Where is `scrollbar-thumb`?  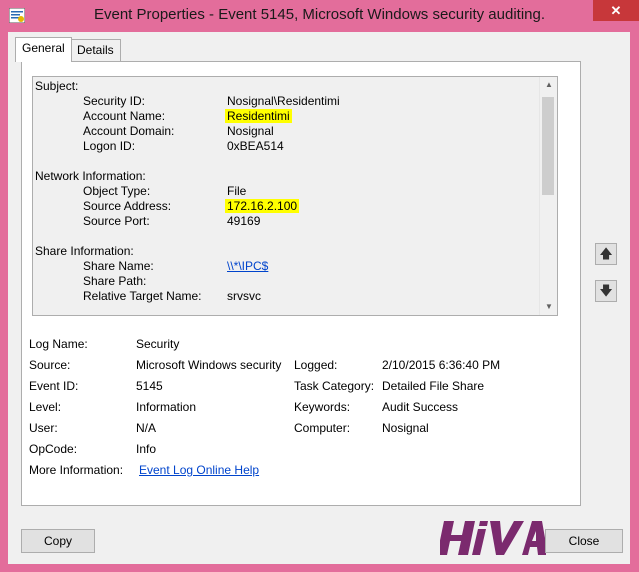 scrollbar-thumb is located at coordinates (548, 146).